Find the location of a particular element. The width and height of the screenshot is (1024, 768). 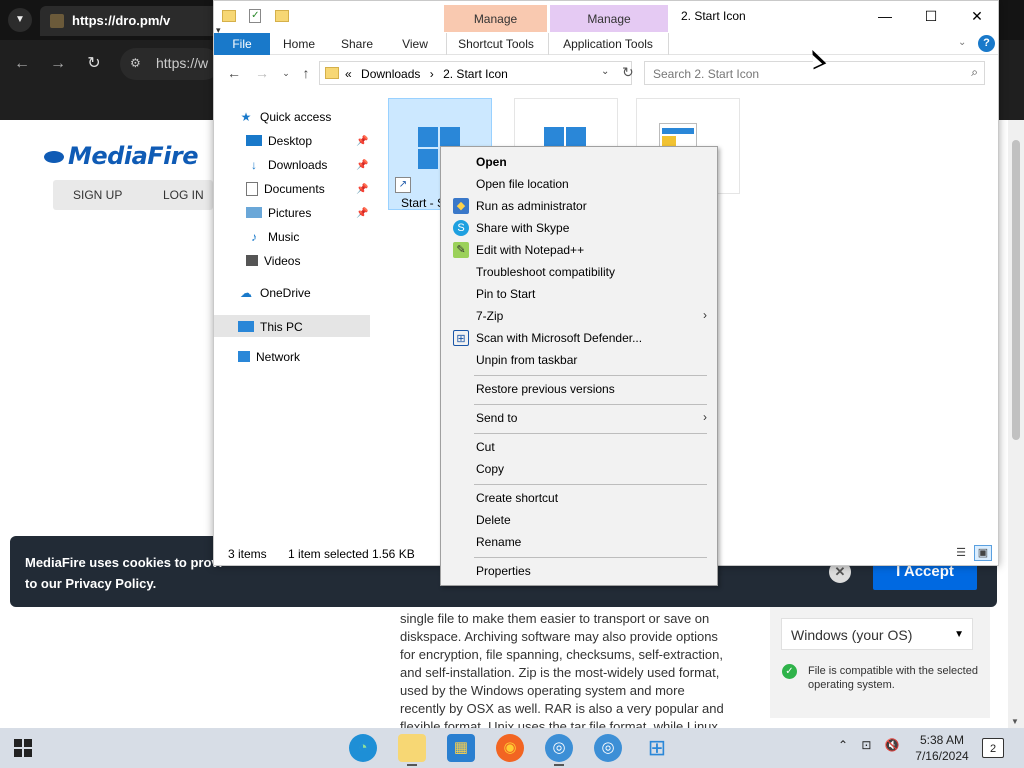

menu-item-open: Open is located at coordinates (579, 162).